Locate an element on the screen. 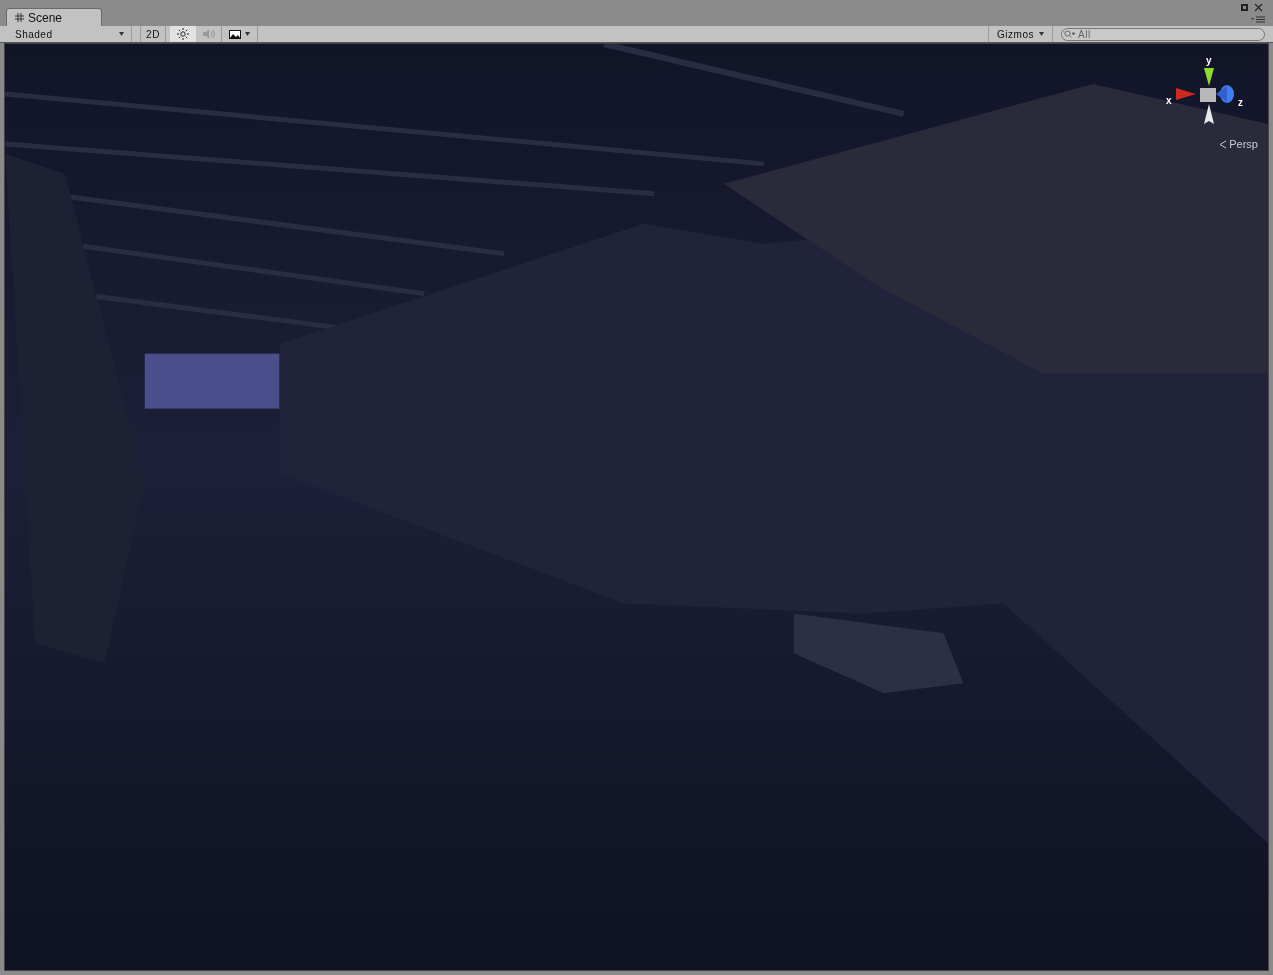  gizmos-dropdown: Gizmos is located at coordinates (1020, 34).